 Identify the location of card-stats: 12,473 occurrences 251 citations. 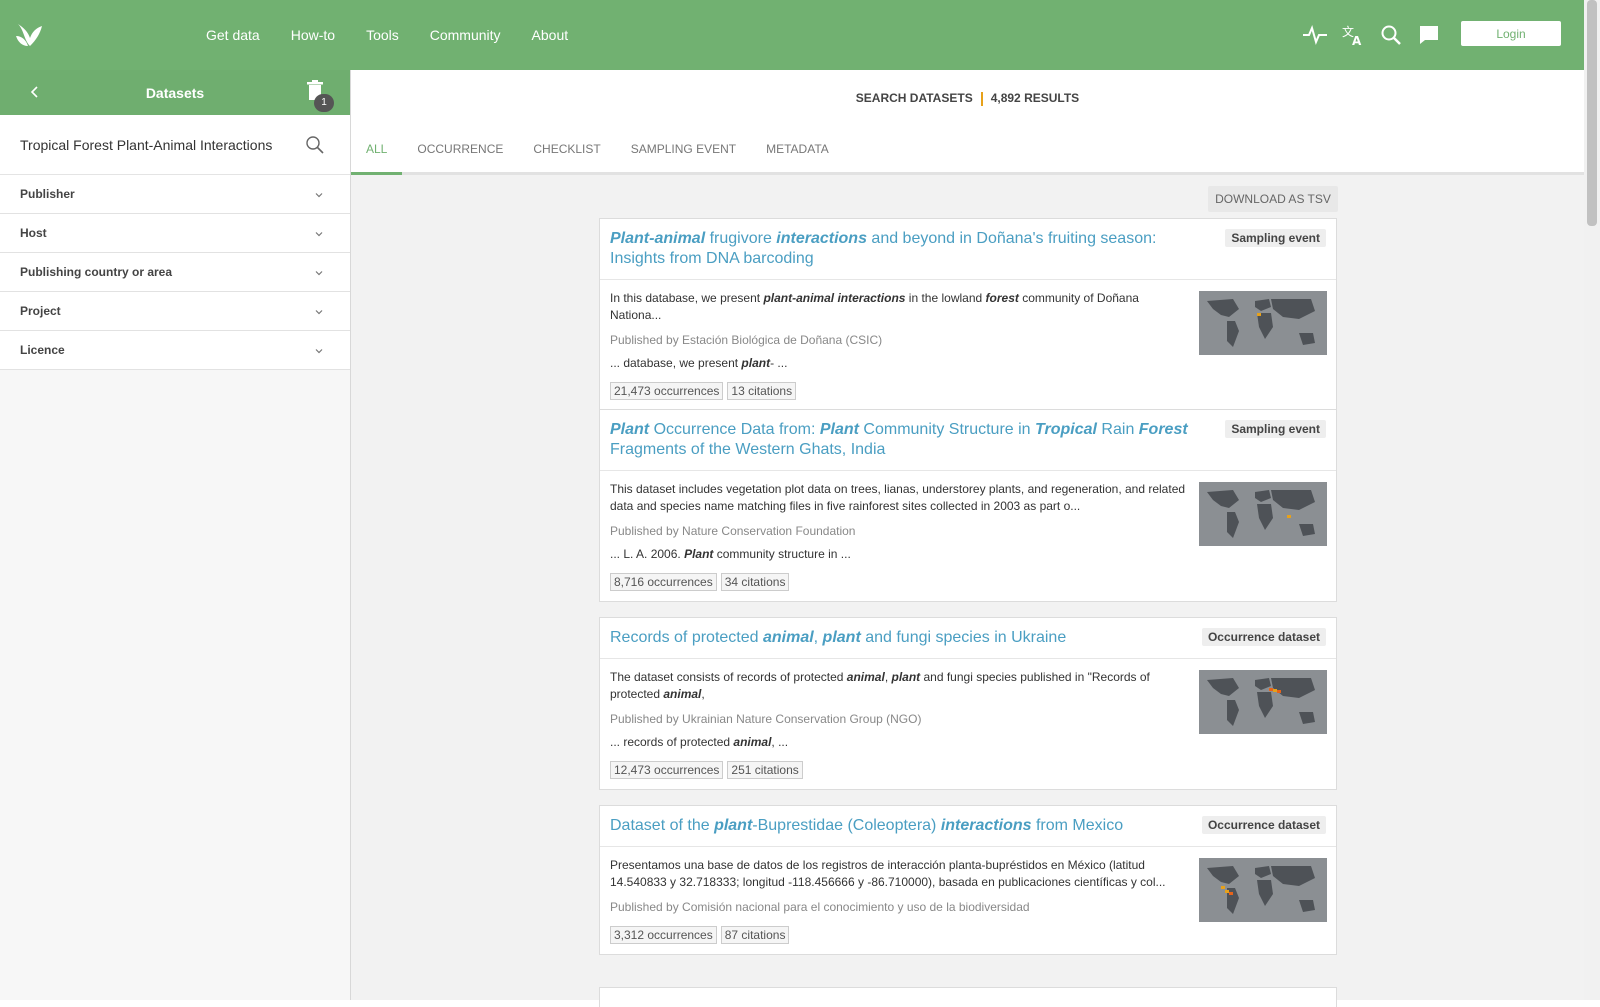
(968, 770).